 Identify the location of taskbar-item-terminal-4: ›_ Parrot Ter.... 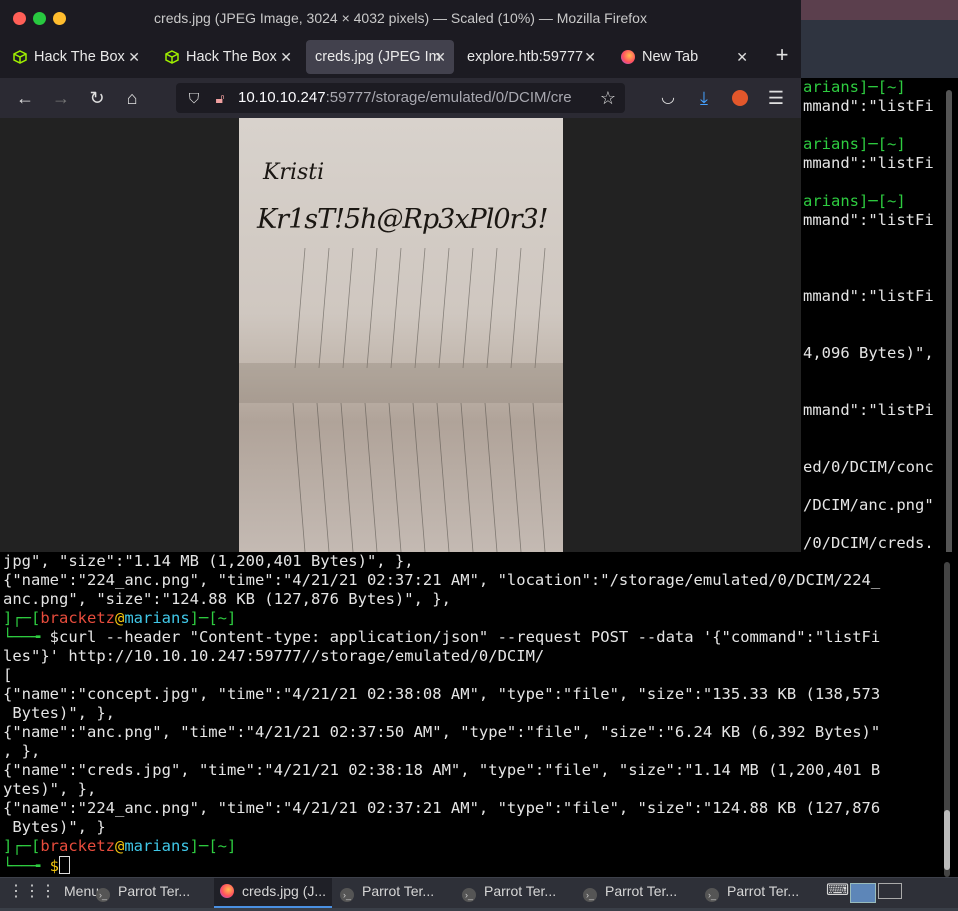
(639, 893).